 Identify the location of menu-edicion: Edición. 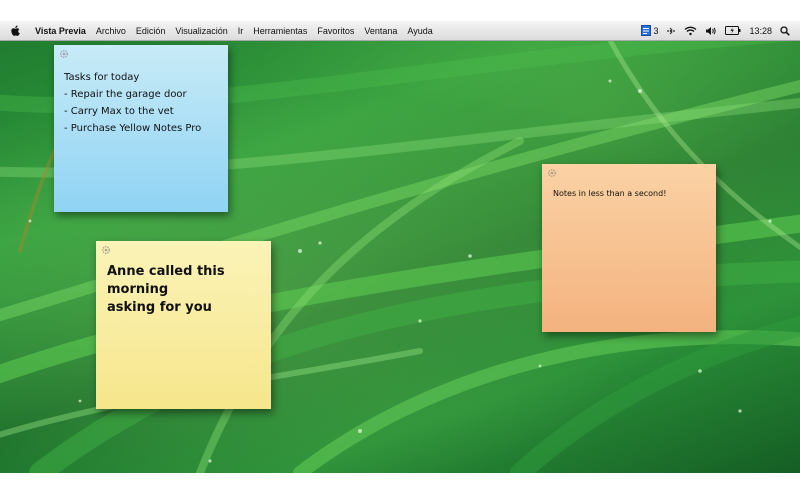
(151, 31).